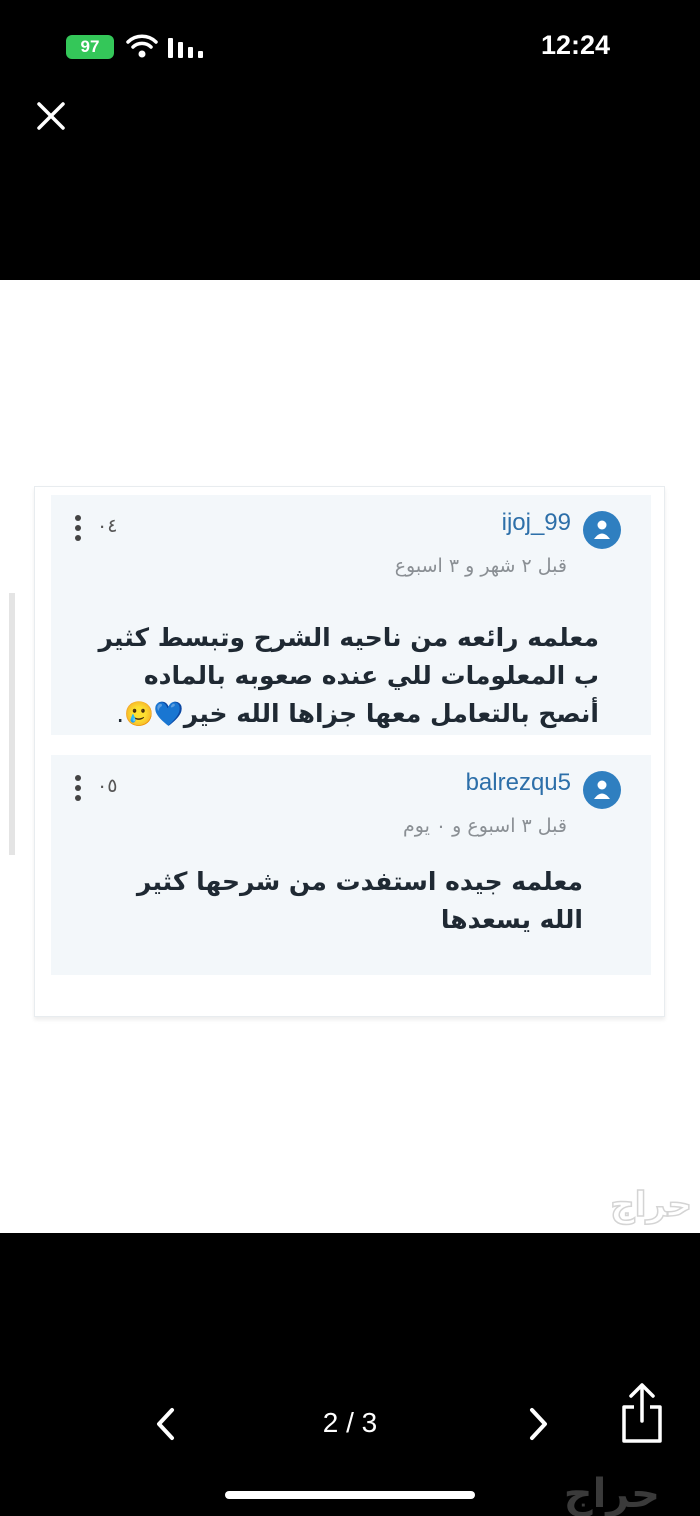  I want to click on home-indicator, so click(350, 1495).